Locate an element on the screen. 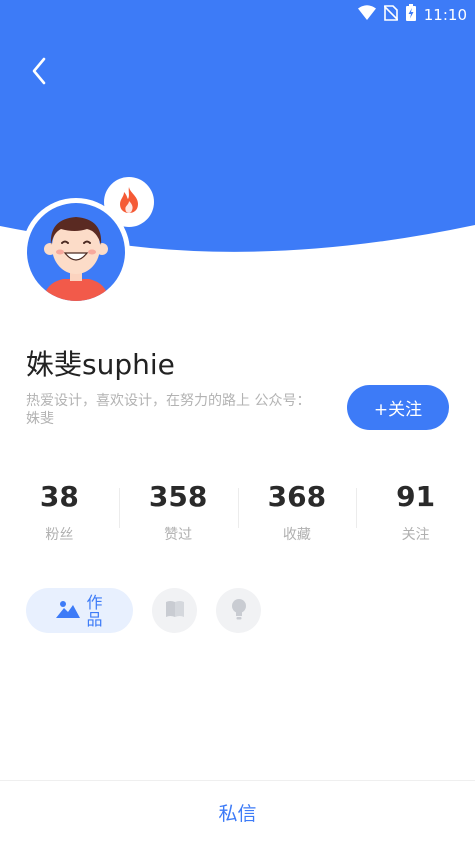 The height and width of the screenshot is (844, 475). stats-row: 38 粉丝 358 赞过 368 收藏 91 关注 is located at coordinates (237, 513).